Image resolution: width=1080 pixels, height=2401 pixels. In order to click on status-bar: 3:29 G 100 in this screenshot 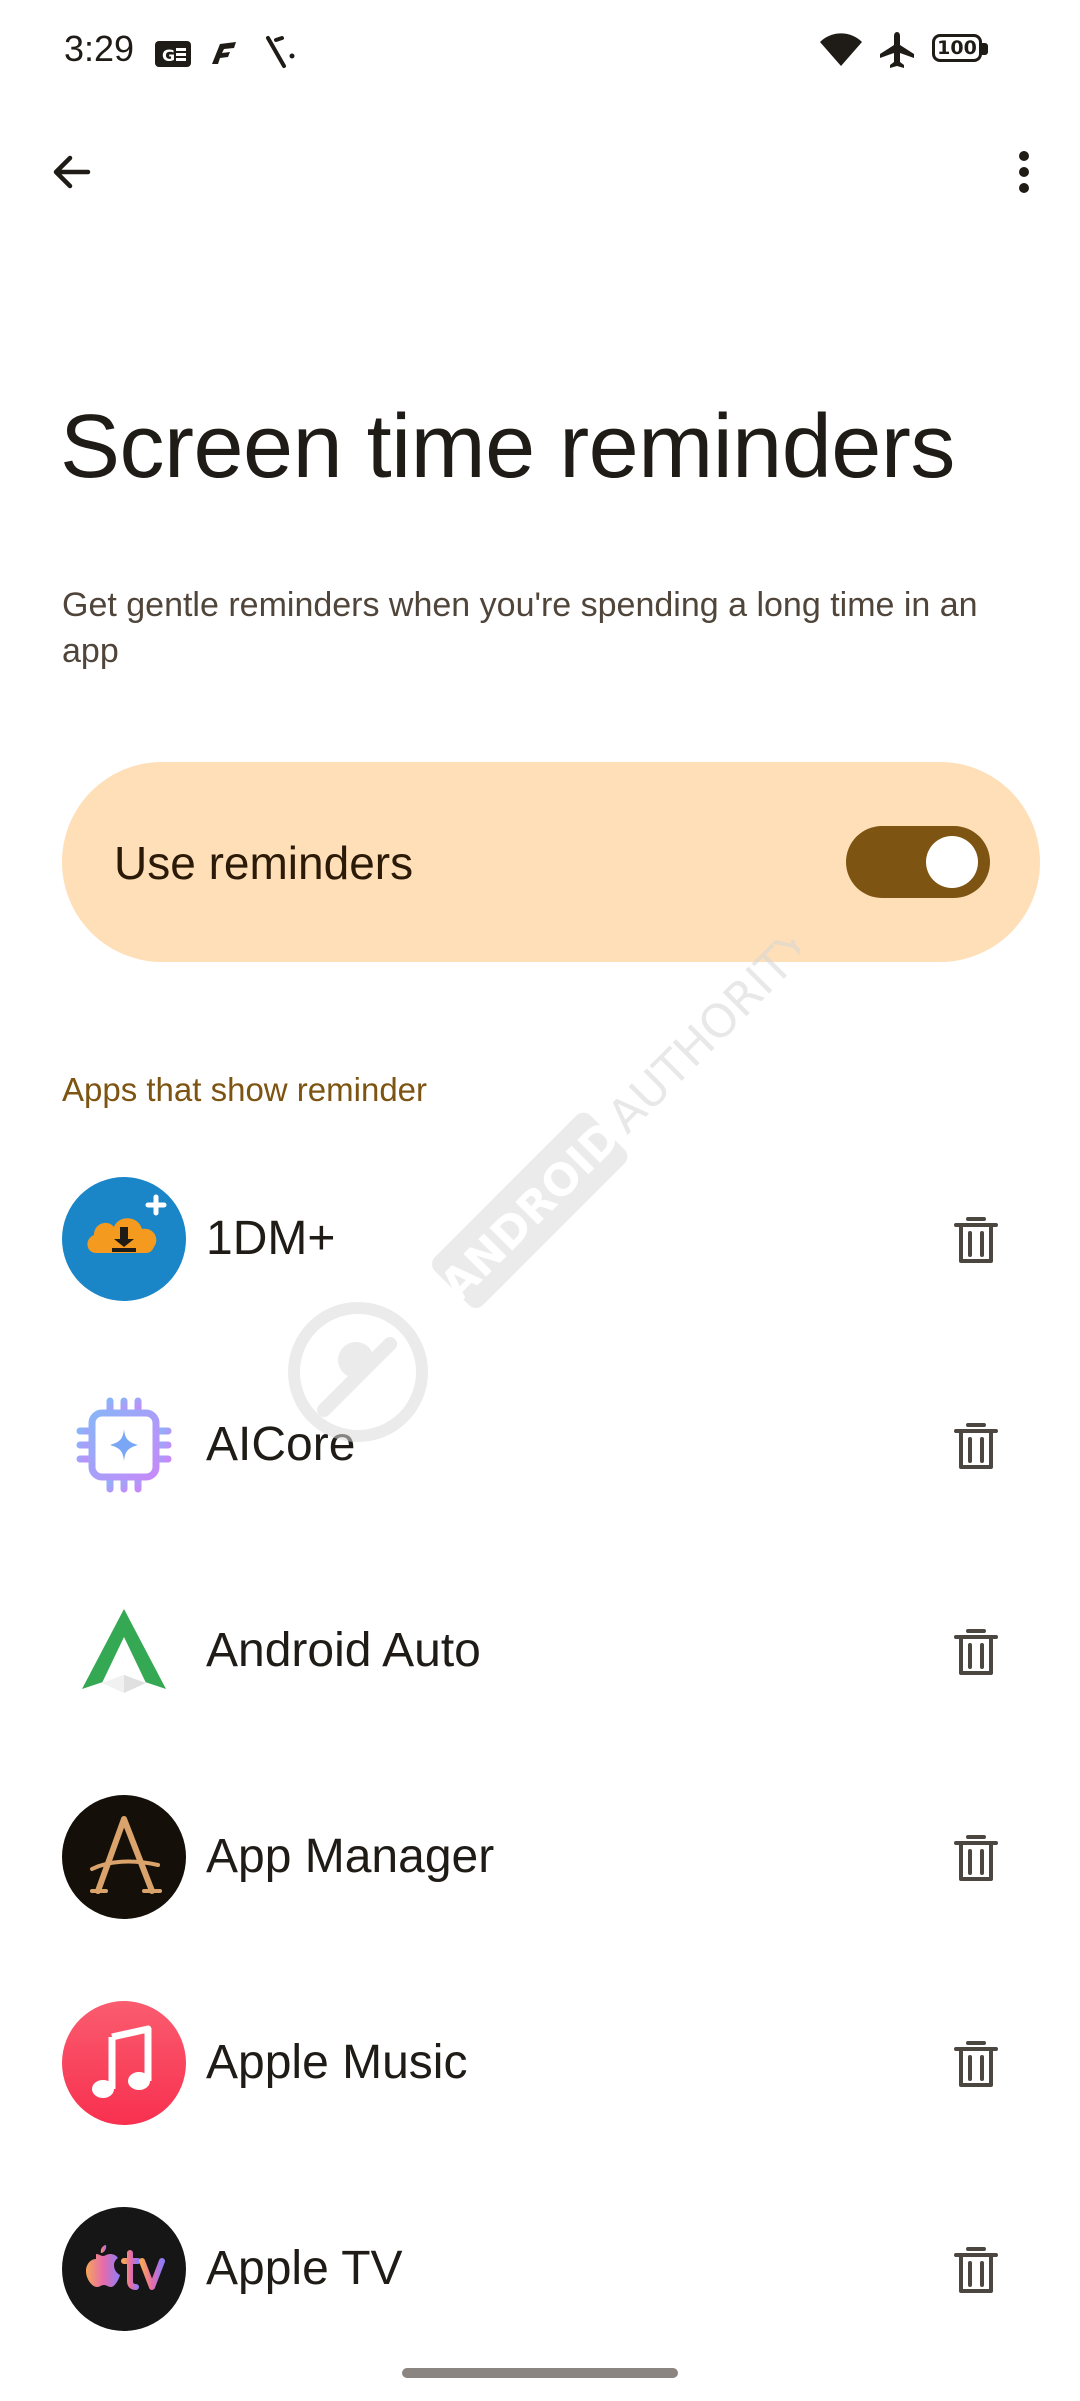, I will do `click(540, 50)`.